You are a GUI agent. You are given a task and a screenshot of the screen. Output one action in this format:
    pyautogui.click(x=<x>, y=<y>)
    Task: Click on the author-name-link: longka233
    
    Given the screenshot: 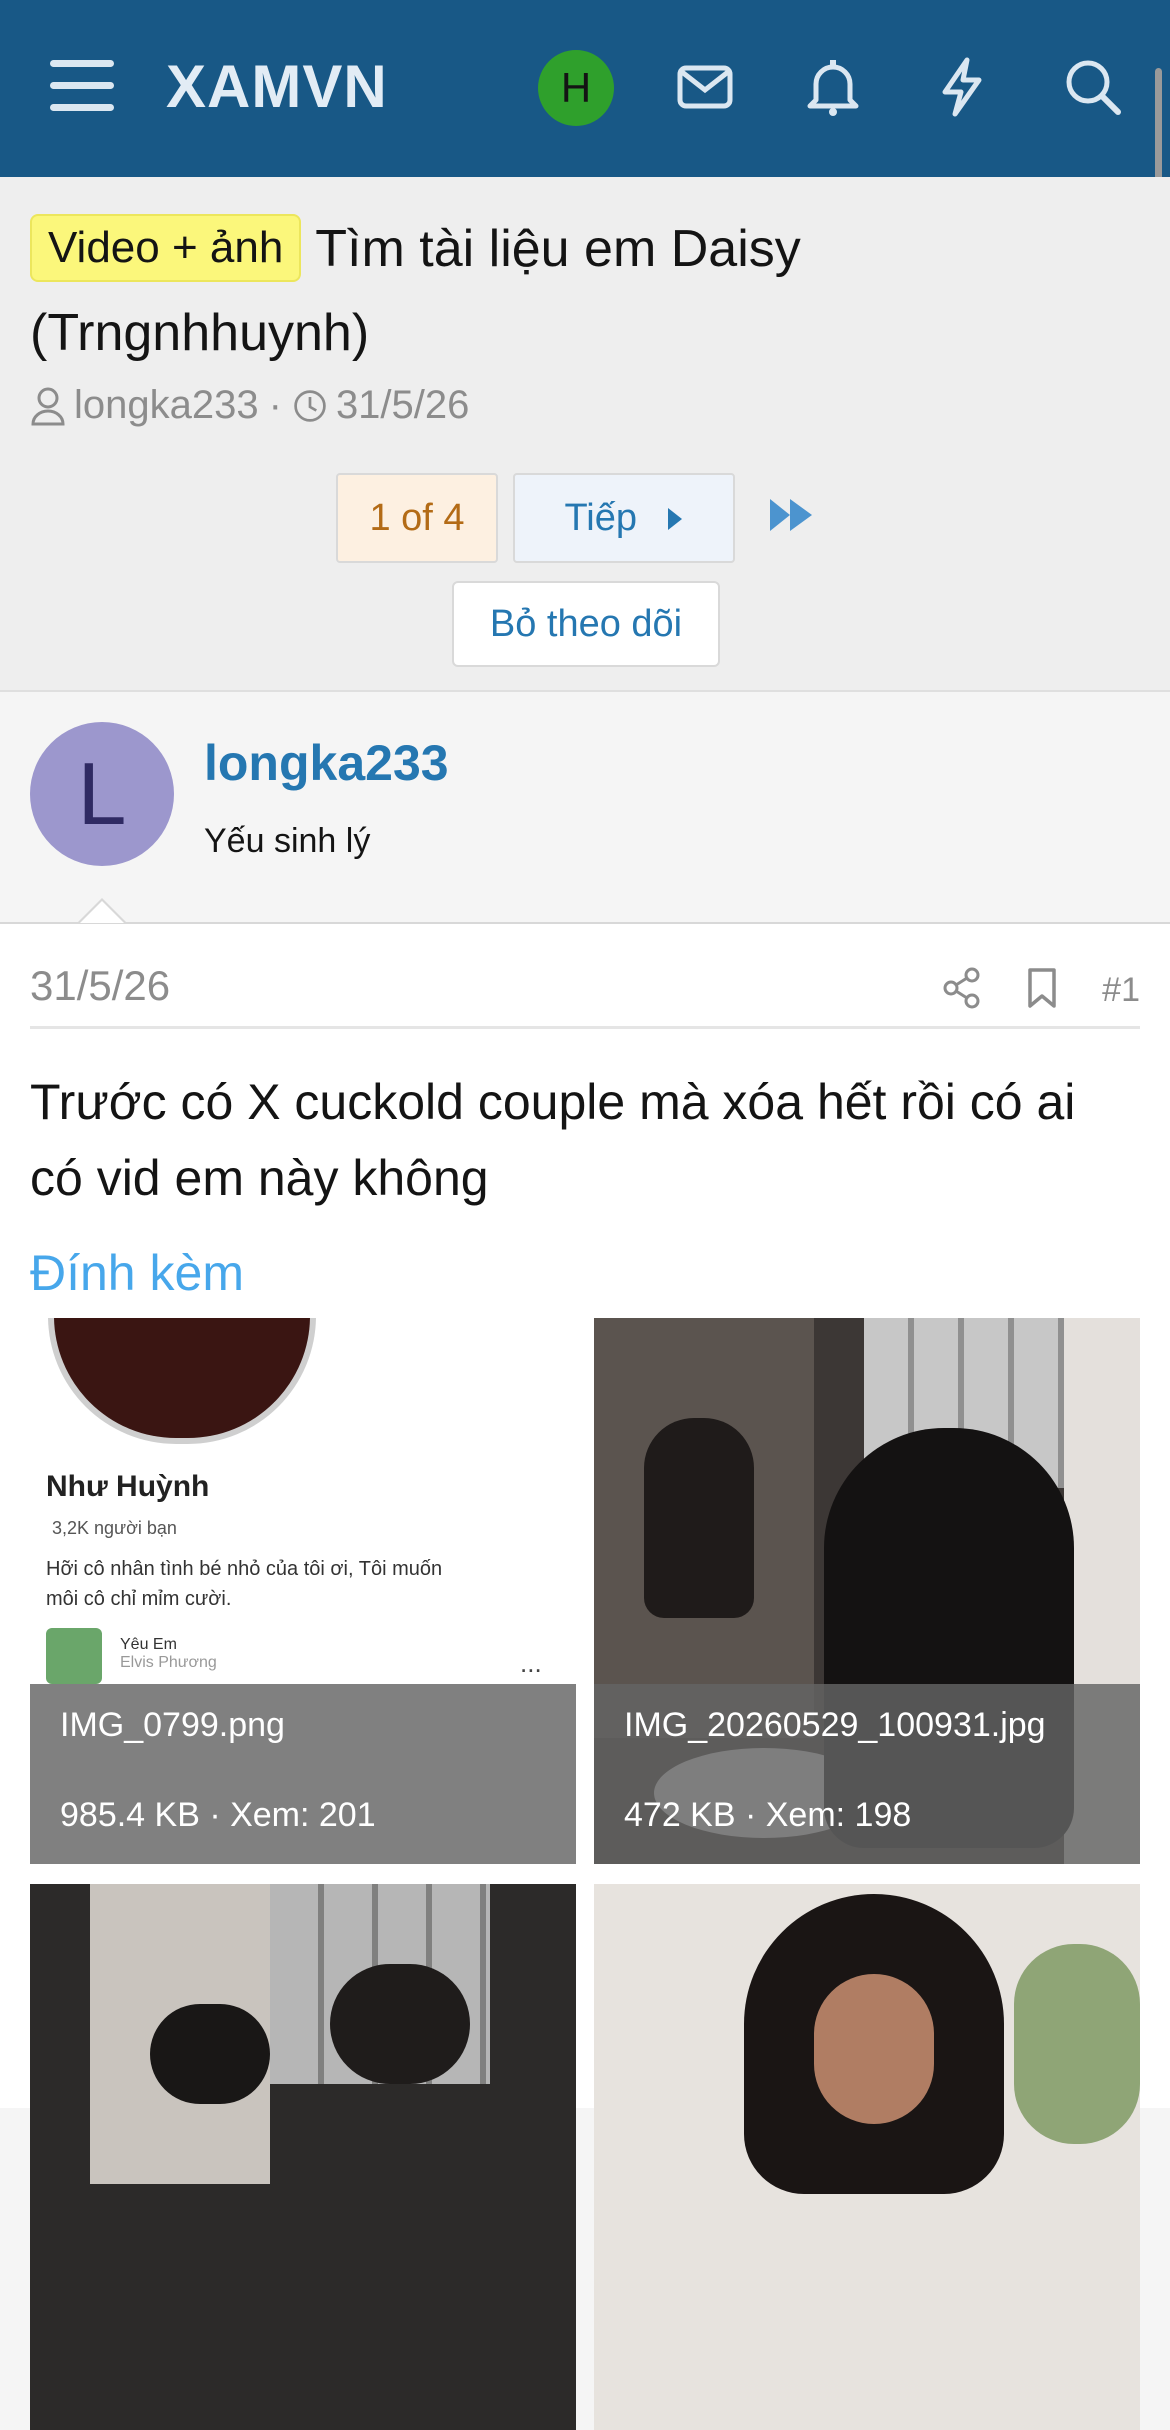 What is the action you would take?
    pyautogui.click(x=326, y=763)
    